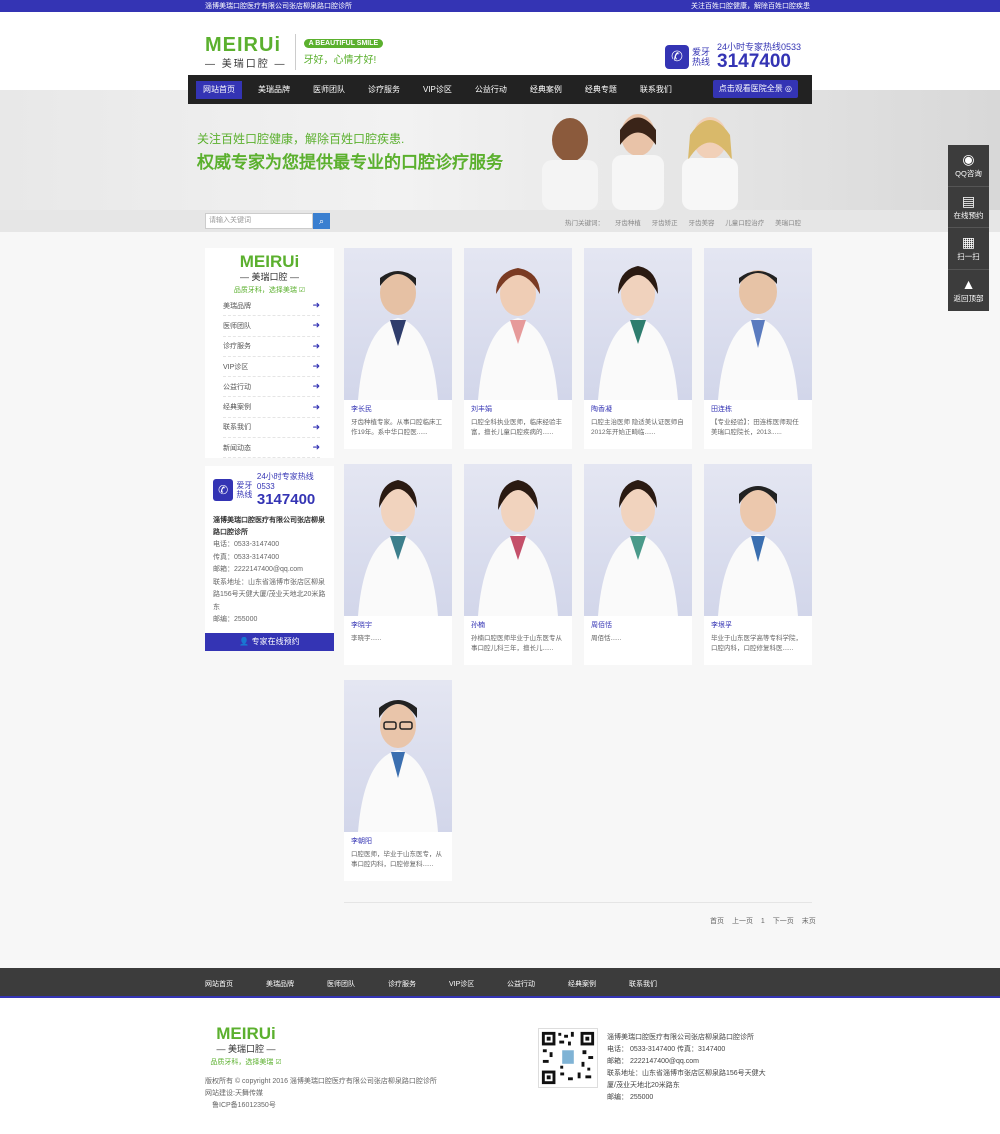 The image size is (1000, 1134). What do you see at coordinates (783, 921) in the screenshot?
I see `pager-next: 下一页` at bounding box center [783, 921].